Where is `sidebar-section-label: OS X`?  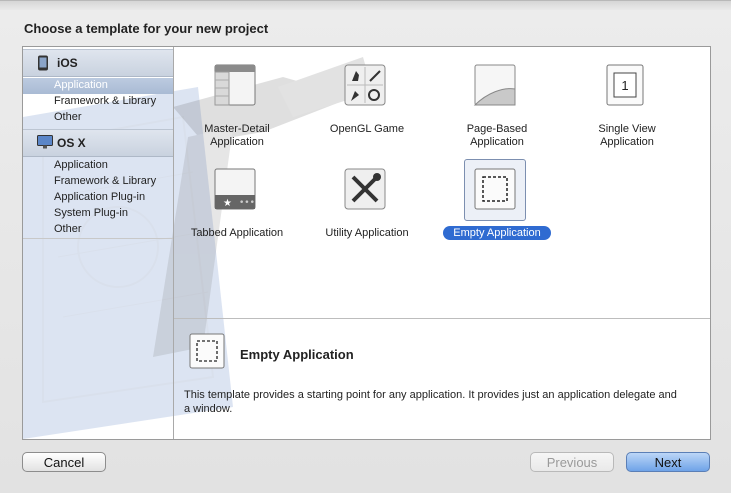 sidebar-section-label: OS X is located at coordinates (71, 143).